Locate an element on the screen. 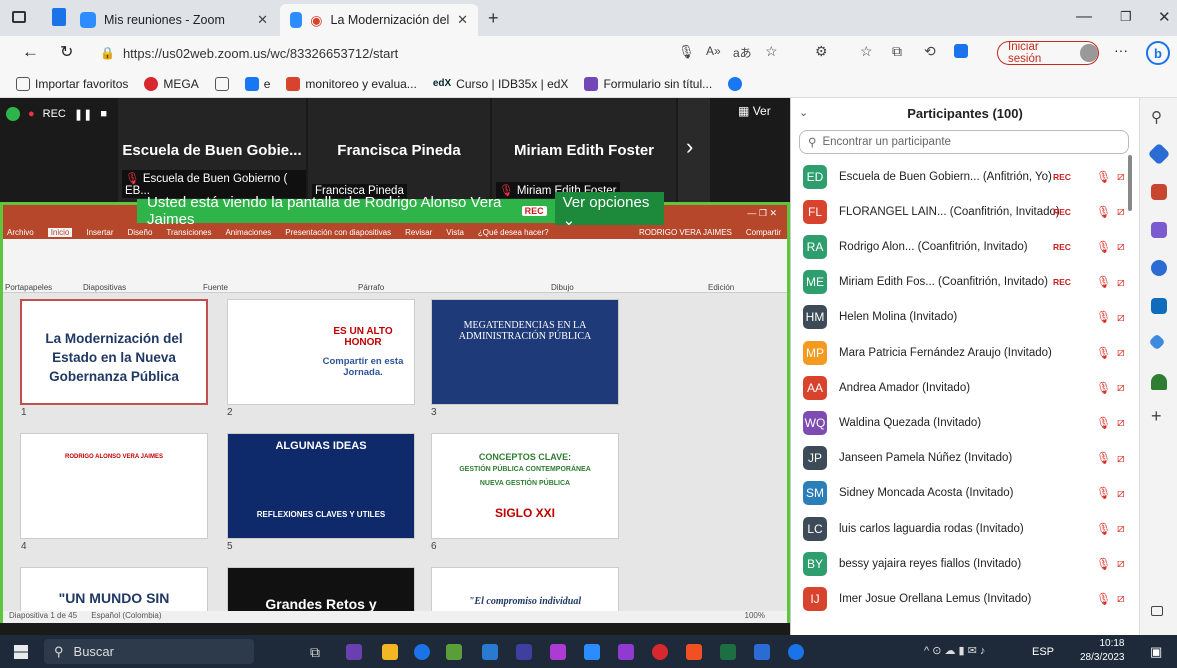 The width and height of the screenshot is (1177, 668). participant-row: JP Janseen Pamela Núñez (Invitado) 🎙 ⧄ is located at coordinates (965, 458).